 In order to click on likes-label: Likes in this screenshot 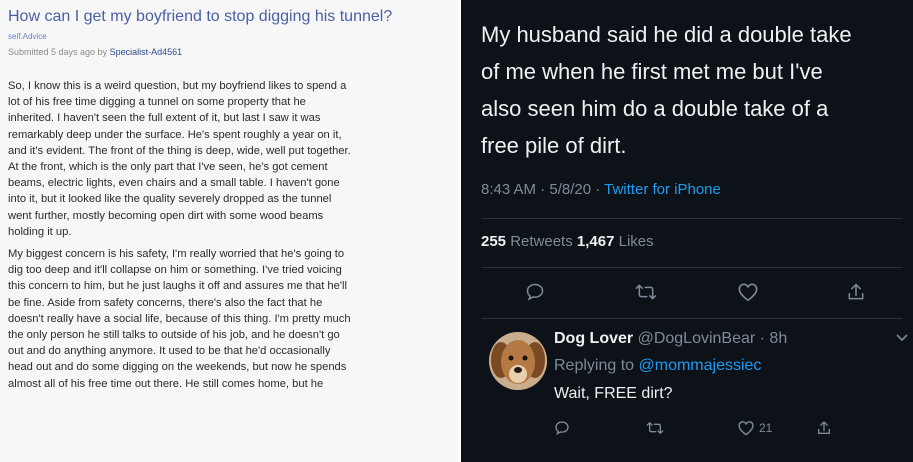, I will do `click(634, 241)`.